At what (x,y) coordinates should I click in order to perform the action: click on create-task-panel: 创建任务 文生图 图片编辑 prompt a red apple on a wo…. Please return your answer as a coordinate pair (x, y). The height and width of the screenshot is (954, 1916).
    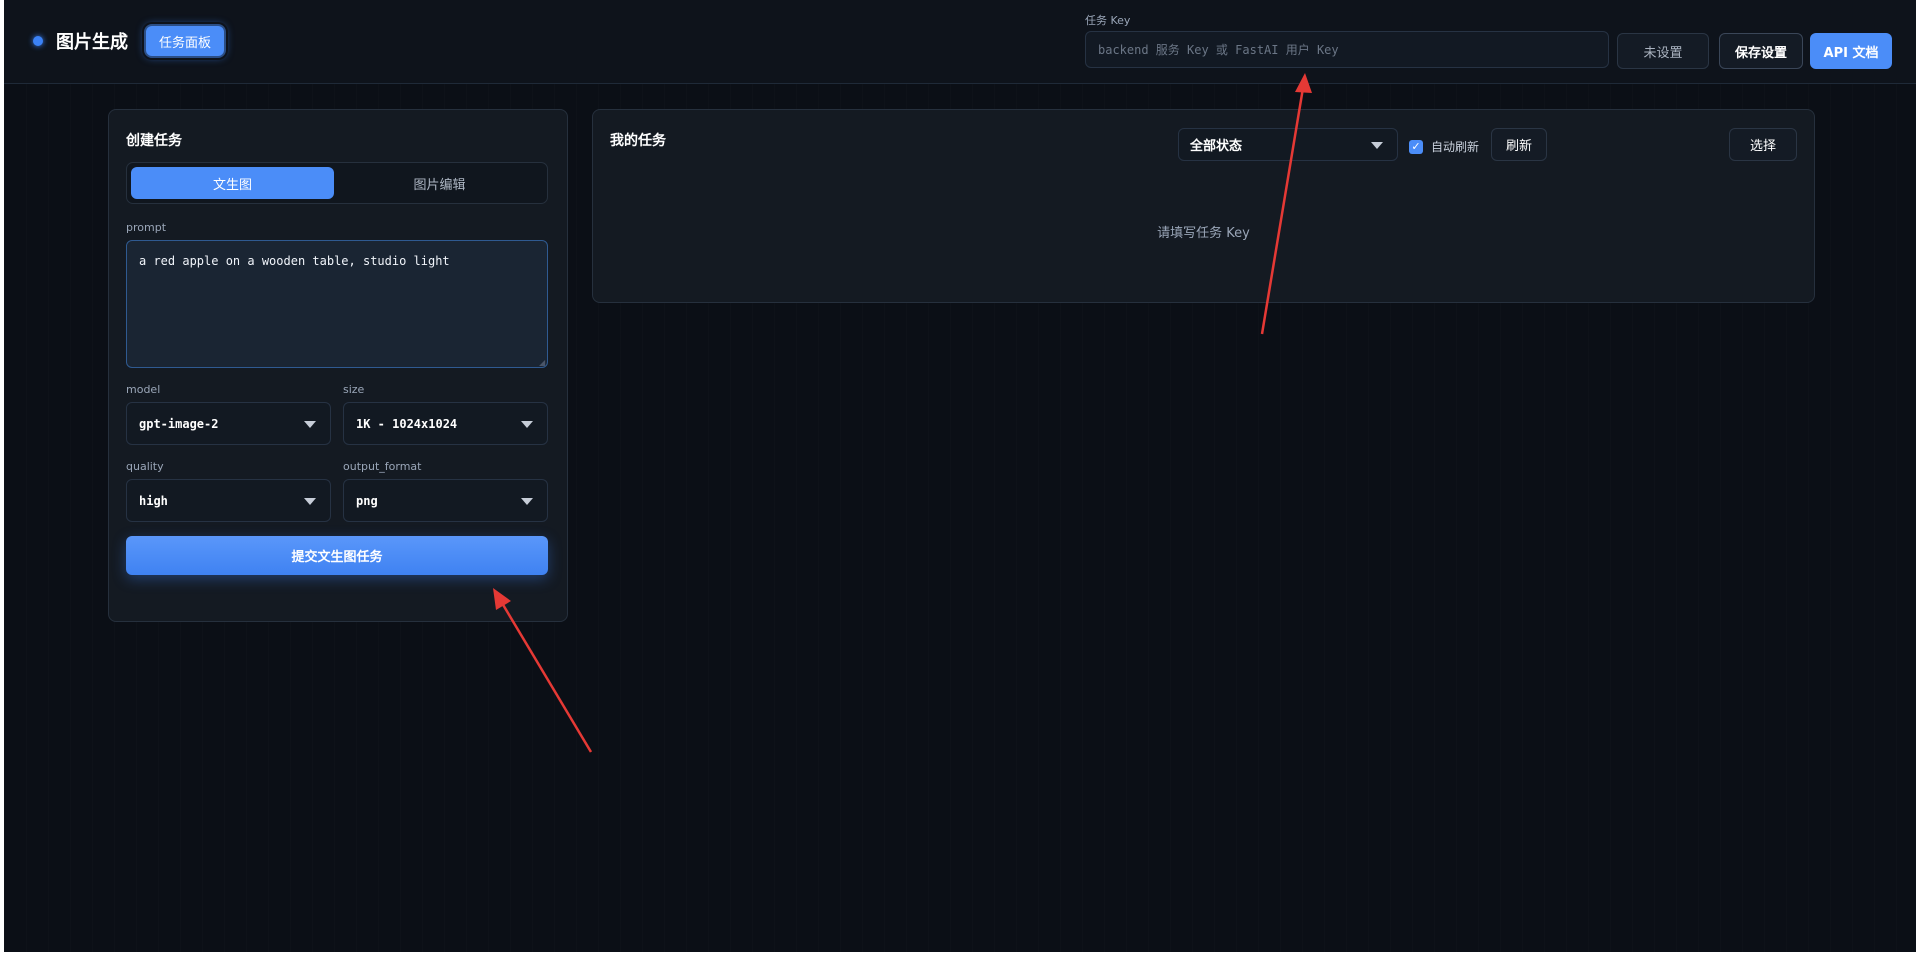
    Looking at the image, I should click on (338, 365).